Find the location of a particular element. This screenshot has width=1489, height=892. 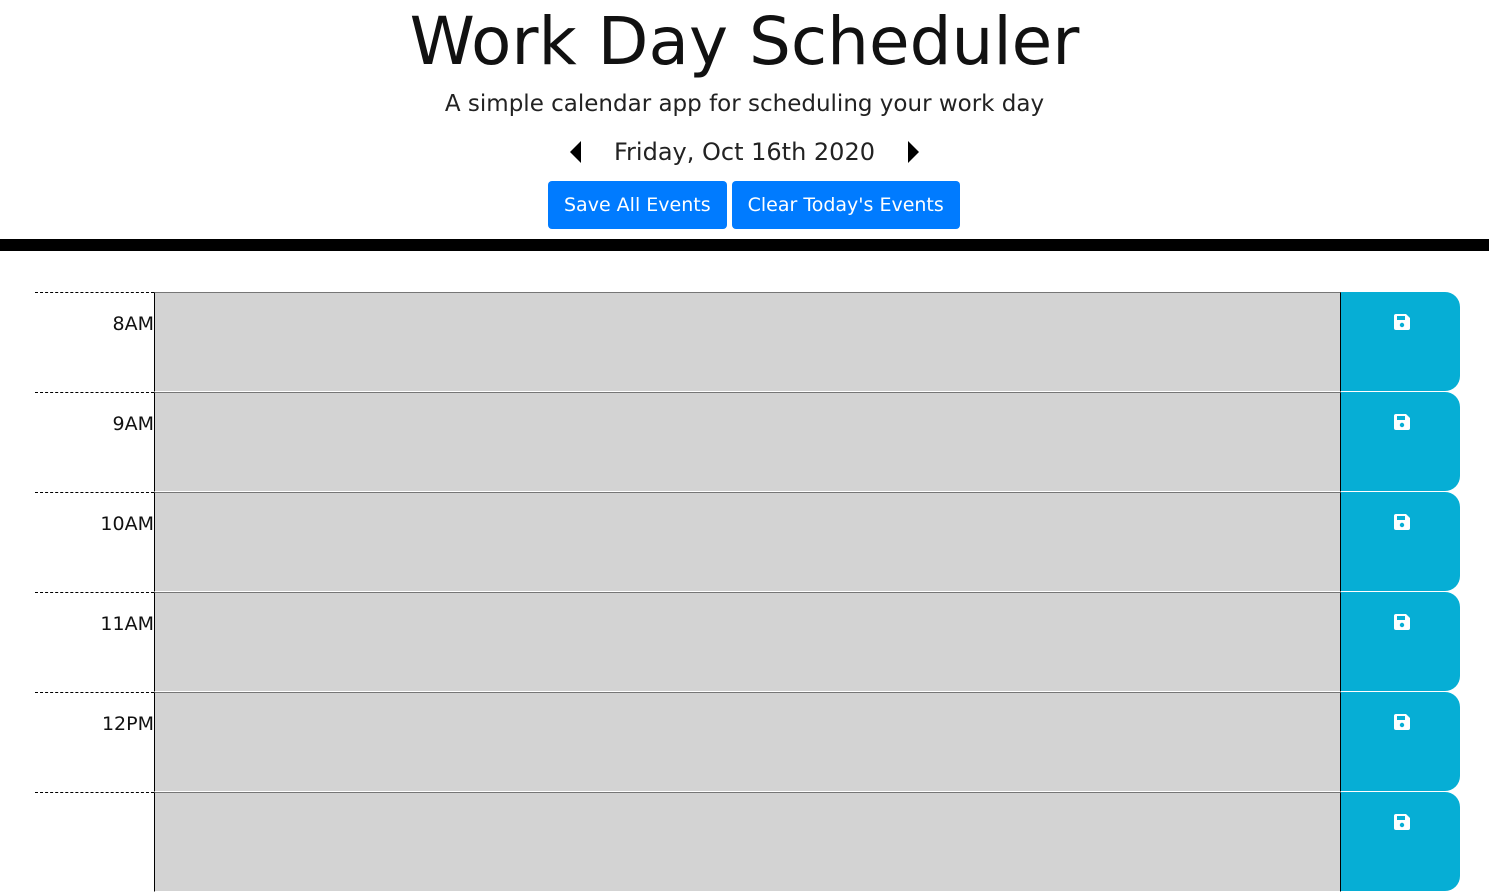

time-block-row: 12PM is located at coordinates (747, 742).